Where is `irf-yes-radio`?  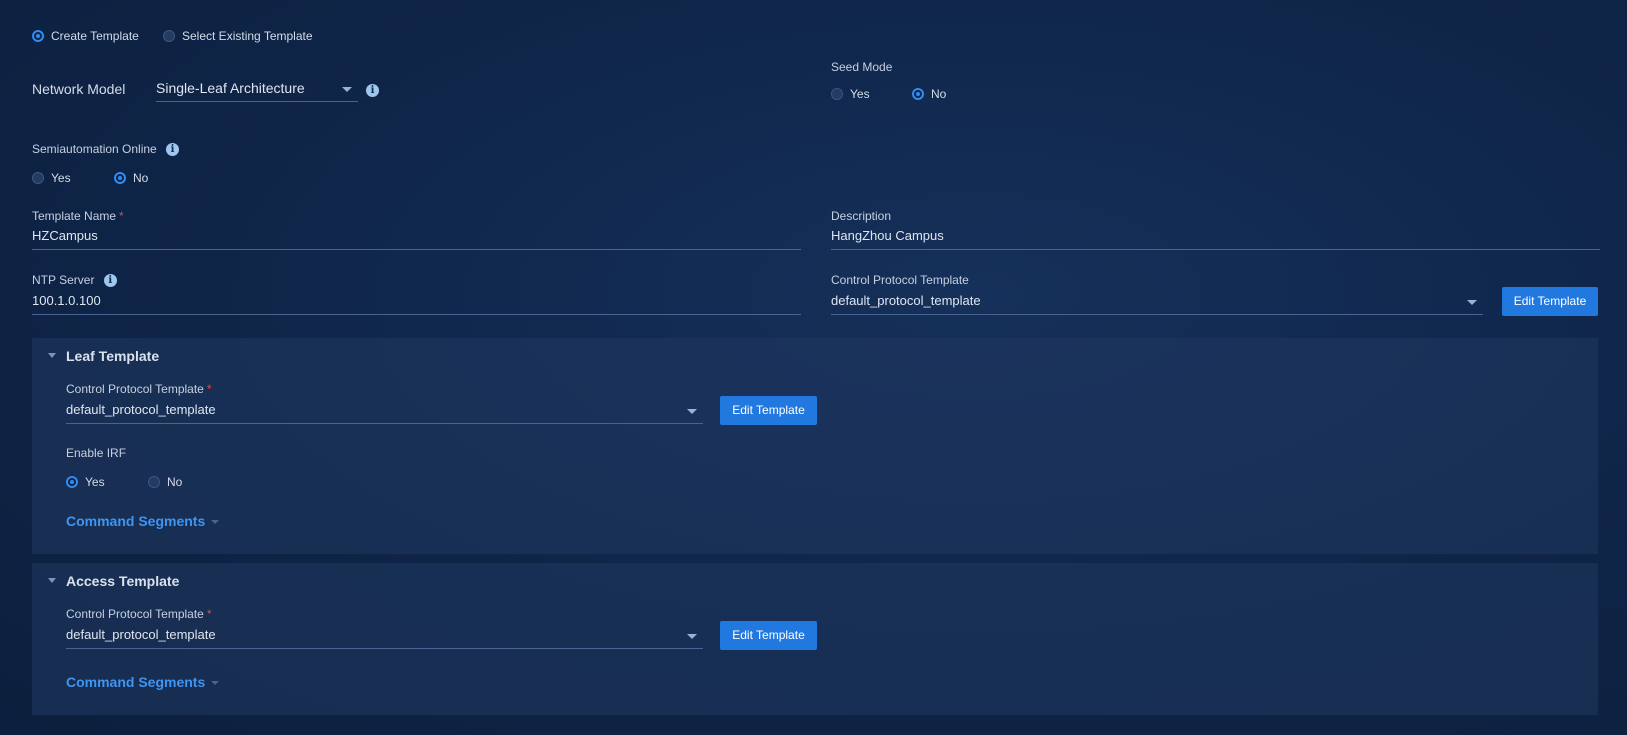 irf-yes-radio is located at coordinates (72, 481).